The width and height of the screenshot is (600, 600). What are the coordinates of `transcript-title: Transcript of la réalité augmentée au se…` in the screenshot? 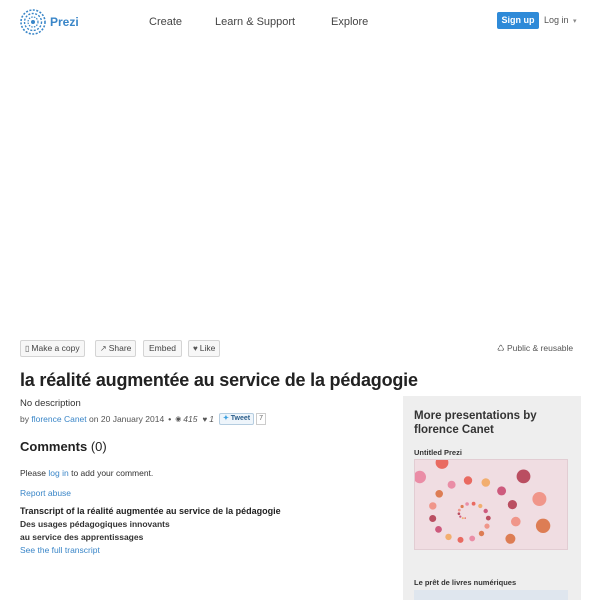 It's located at (150, 511).